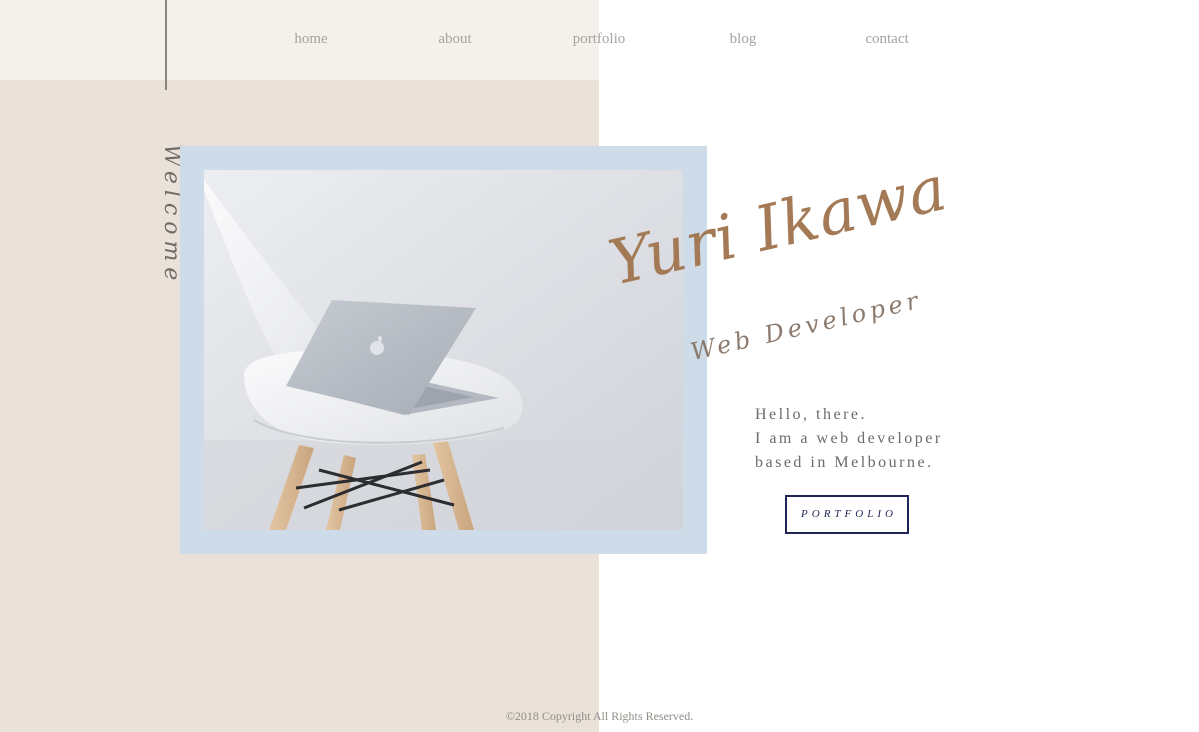 Image resolution: width=1199 pixels, height=732 pixels. I want to click on nav-link-contact: contact, so click(886, 39).